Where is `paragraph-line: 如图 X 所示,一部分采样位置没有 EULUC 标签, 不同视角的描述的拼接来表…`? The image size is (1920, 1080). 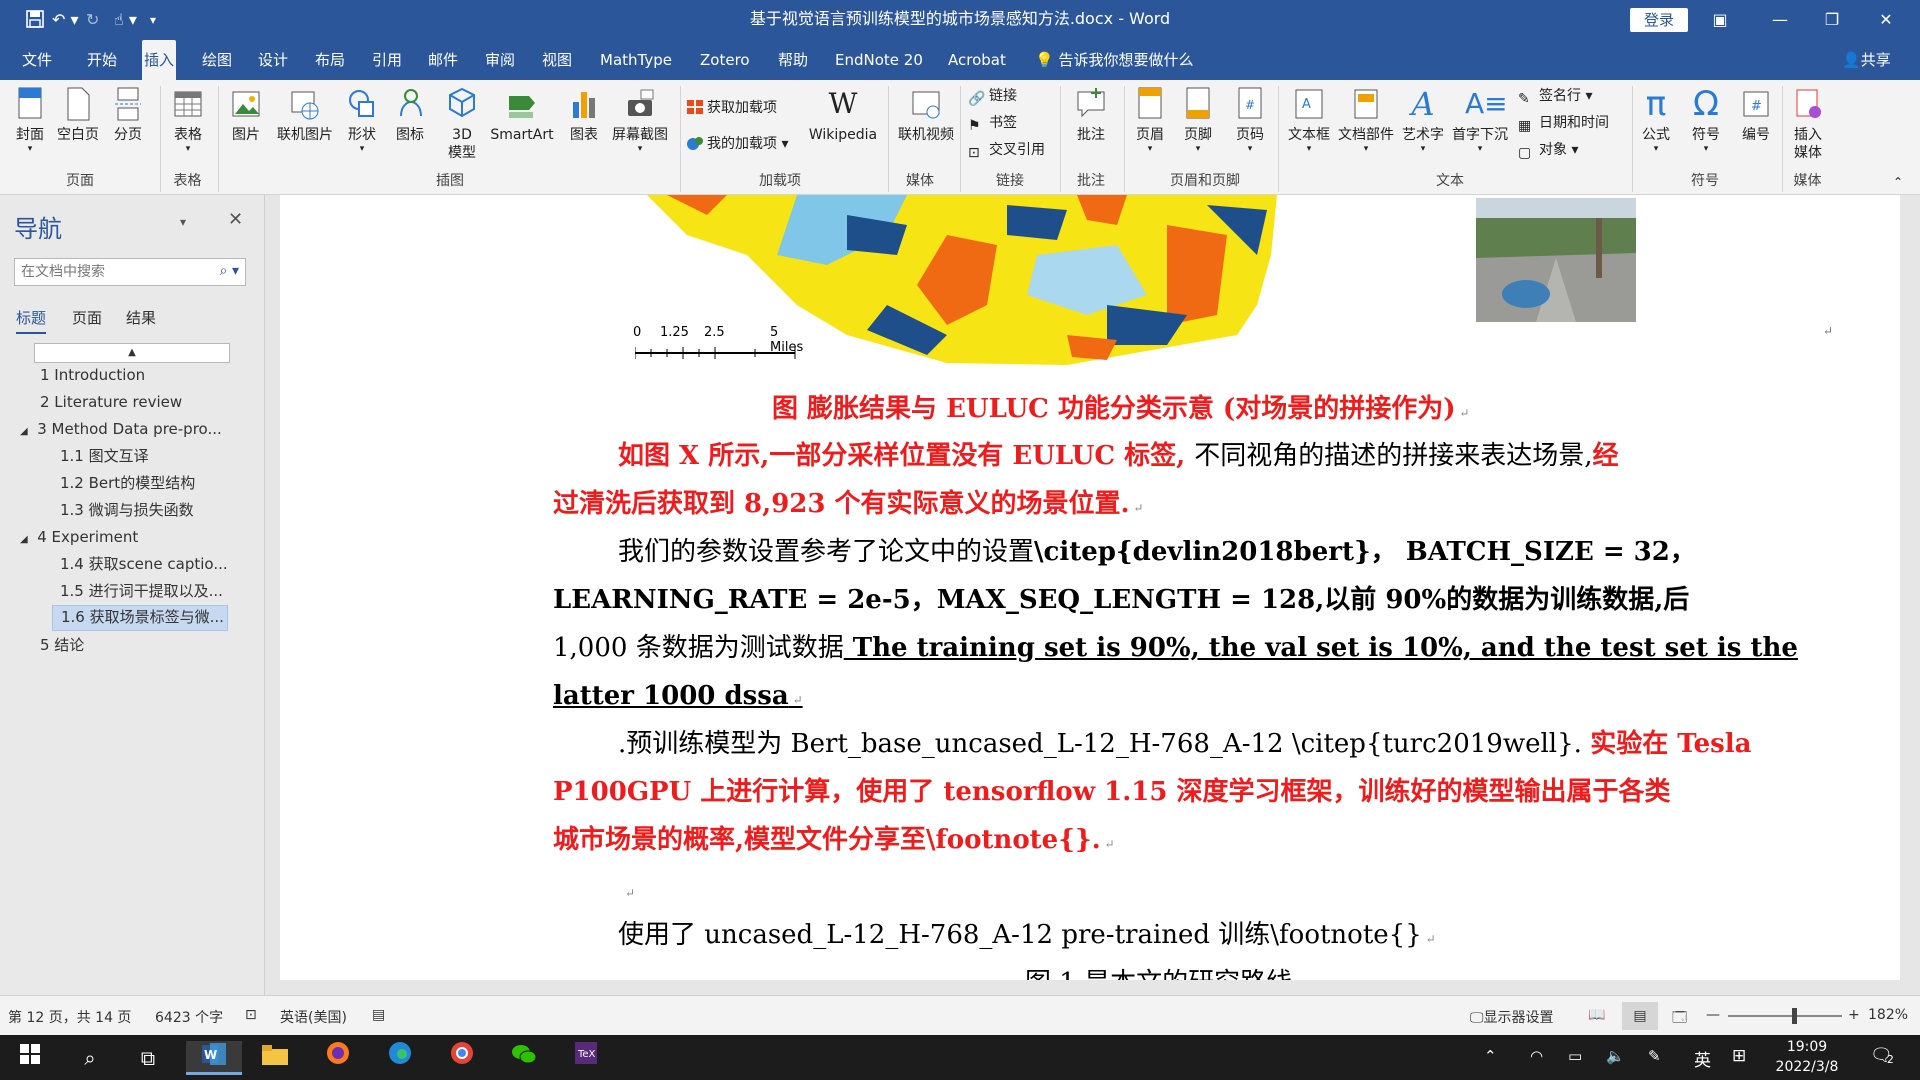
paragraph-line: 如图 X 所示,一部分采样位置没有 EULUC 标签, 不同视角的描述的拼接来表… is located at coordinates (1118, 456).